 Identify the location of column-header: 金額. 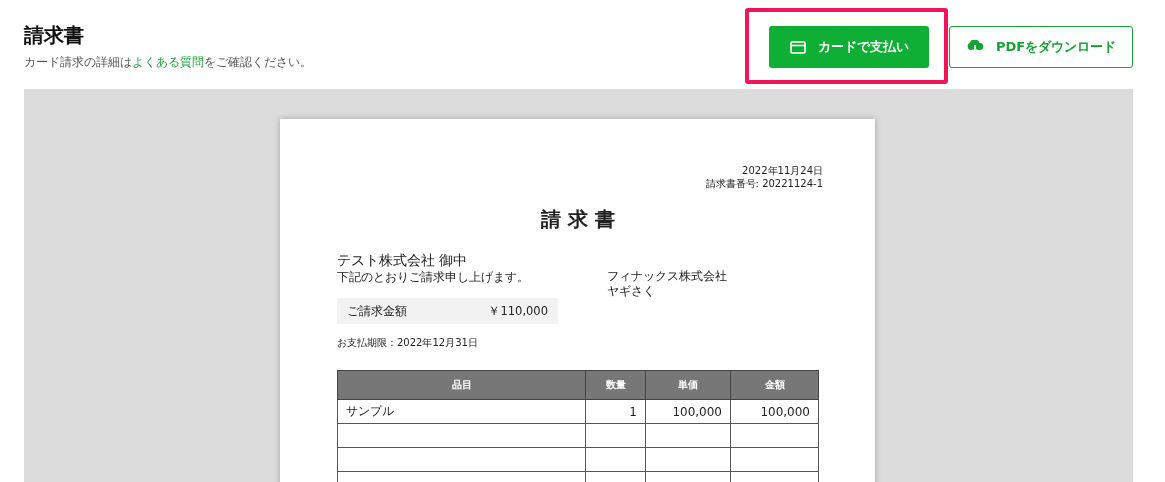
(774, 385).